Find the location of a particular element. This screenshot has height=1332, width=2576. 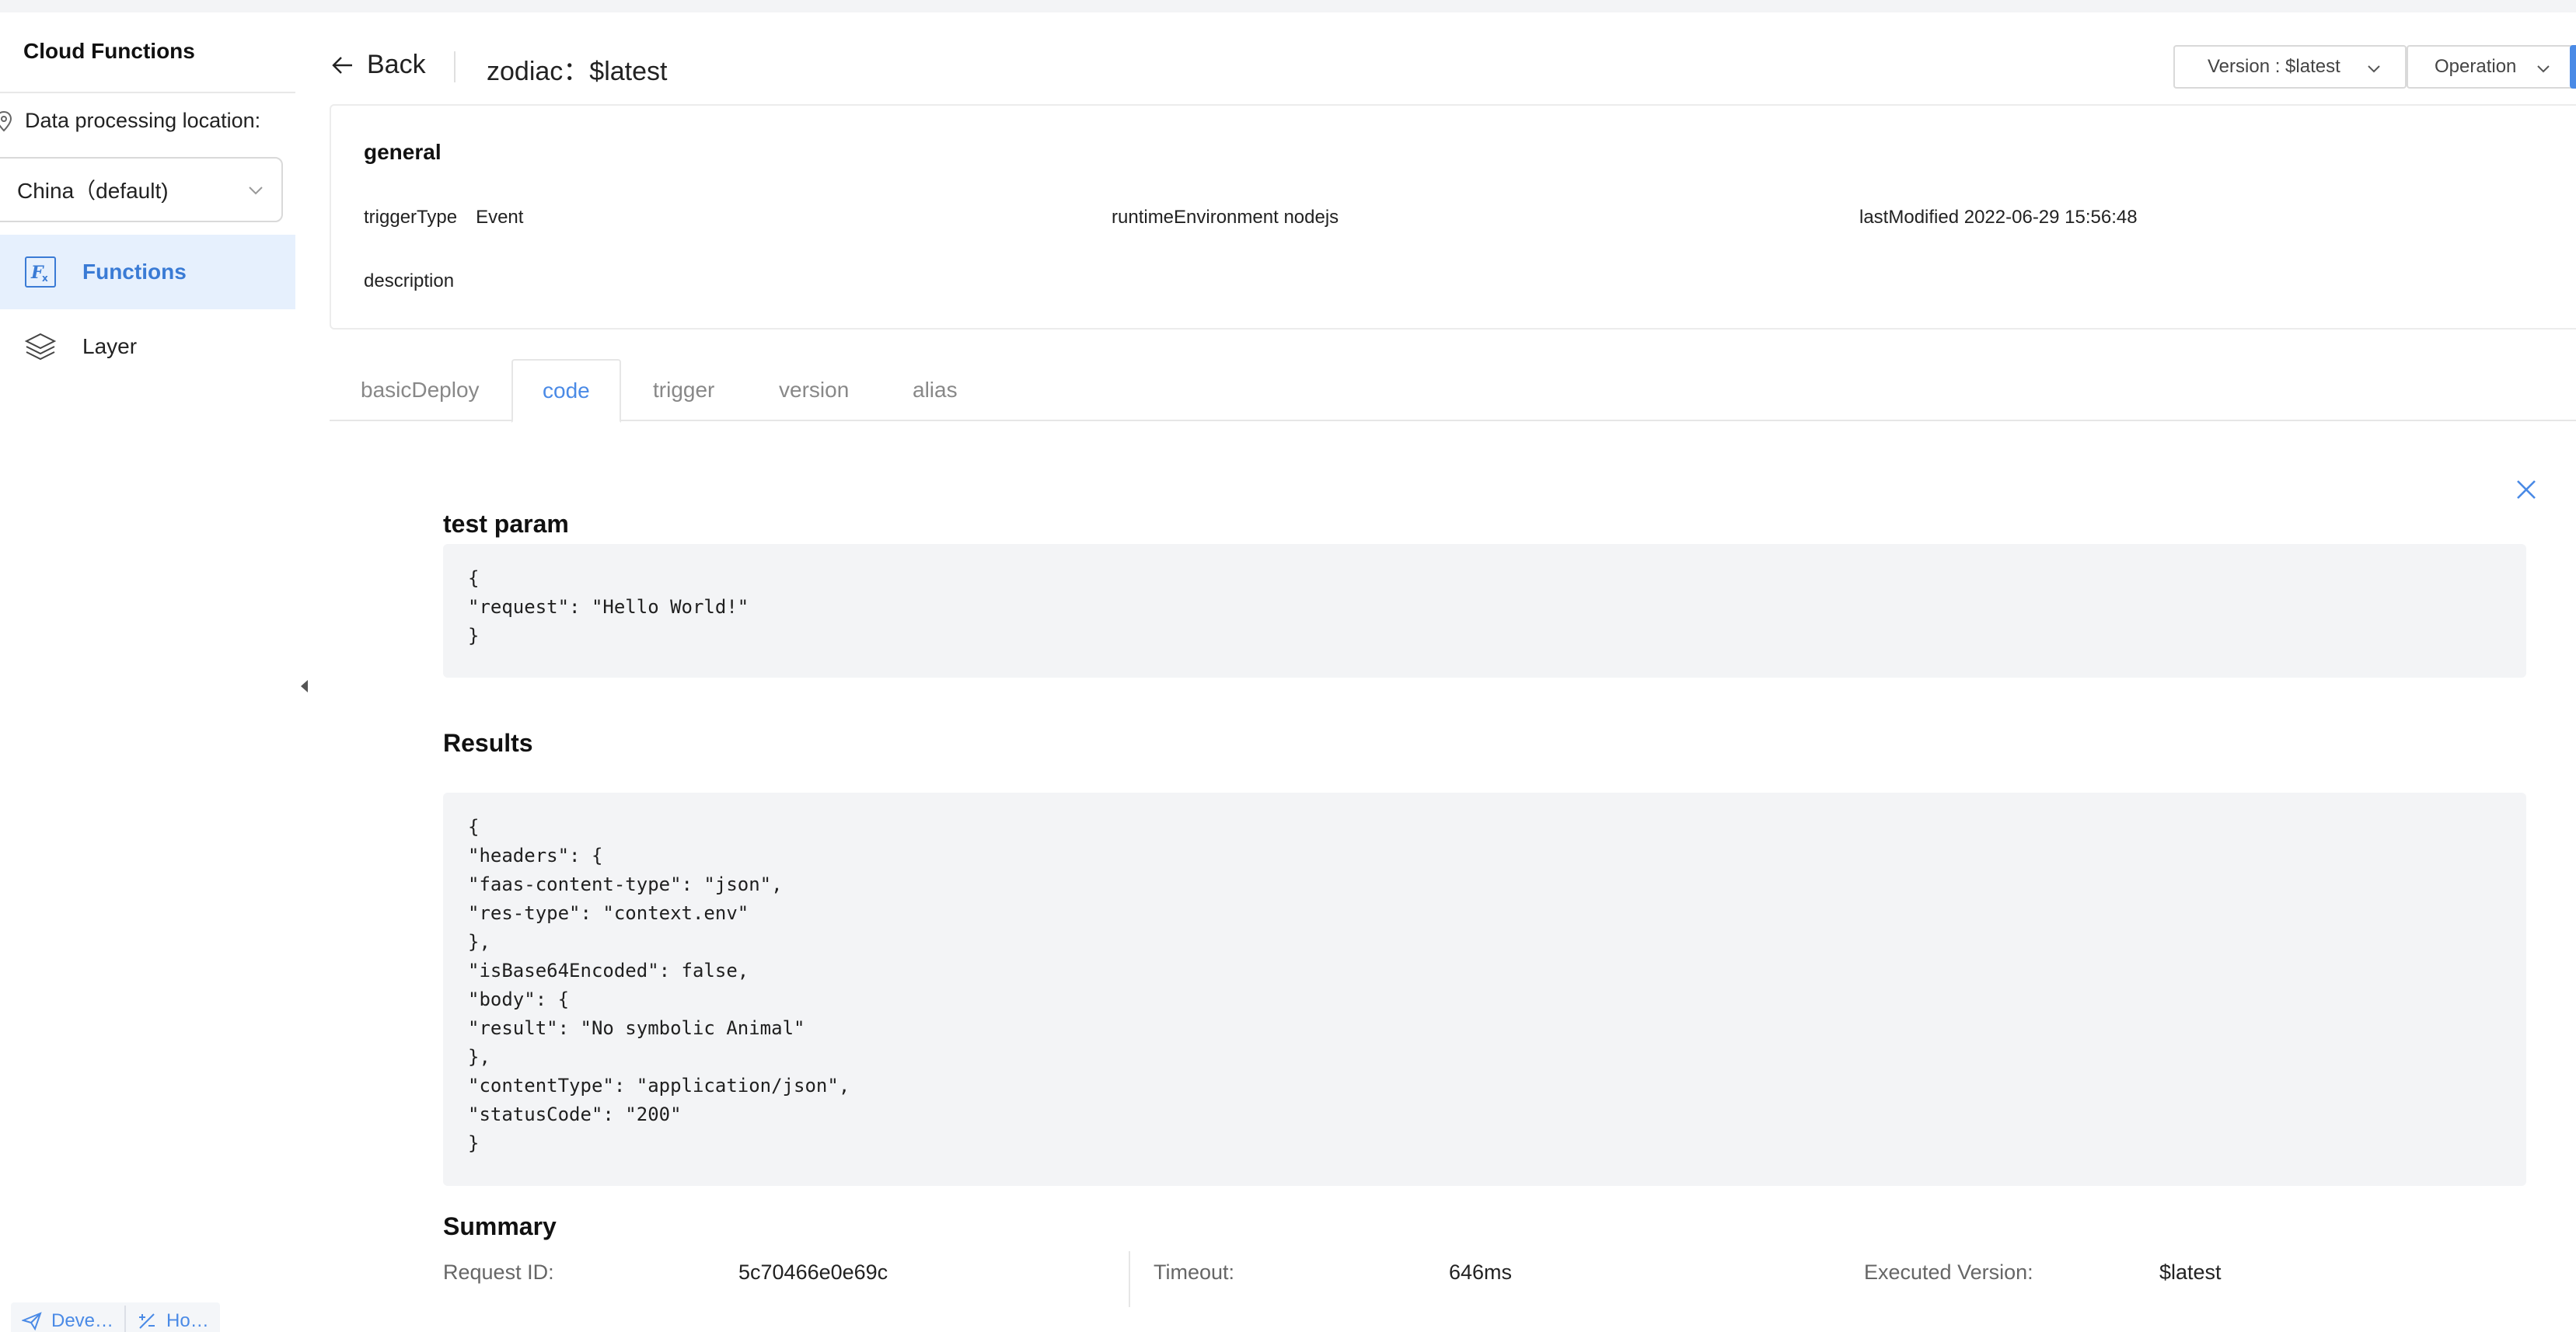

operation-button-label: Operation is located at coordinates (2476, 66).